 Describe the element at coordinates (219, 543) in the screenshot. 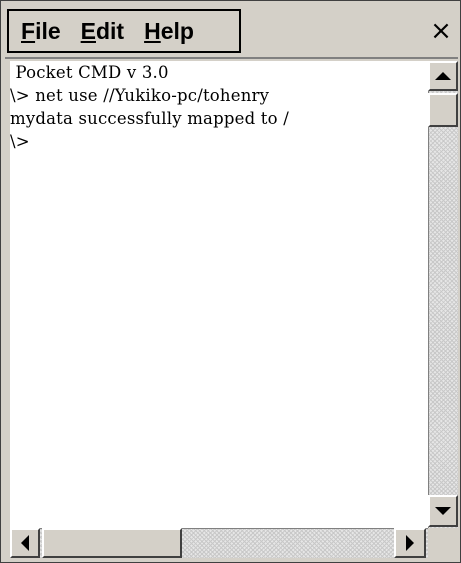

I see `horizontal-scrollbar` at that location.